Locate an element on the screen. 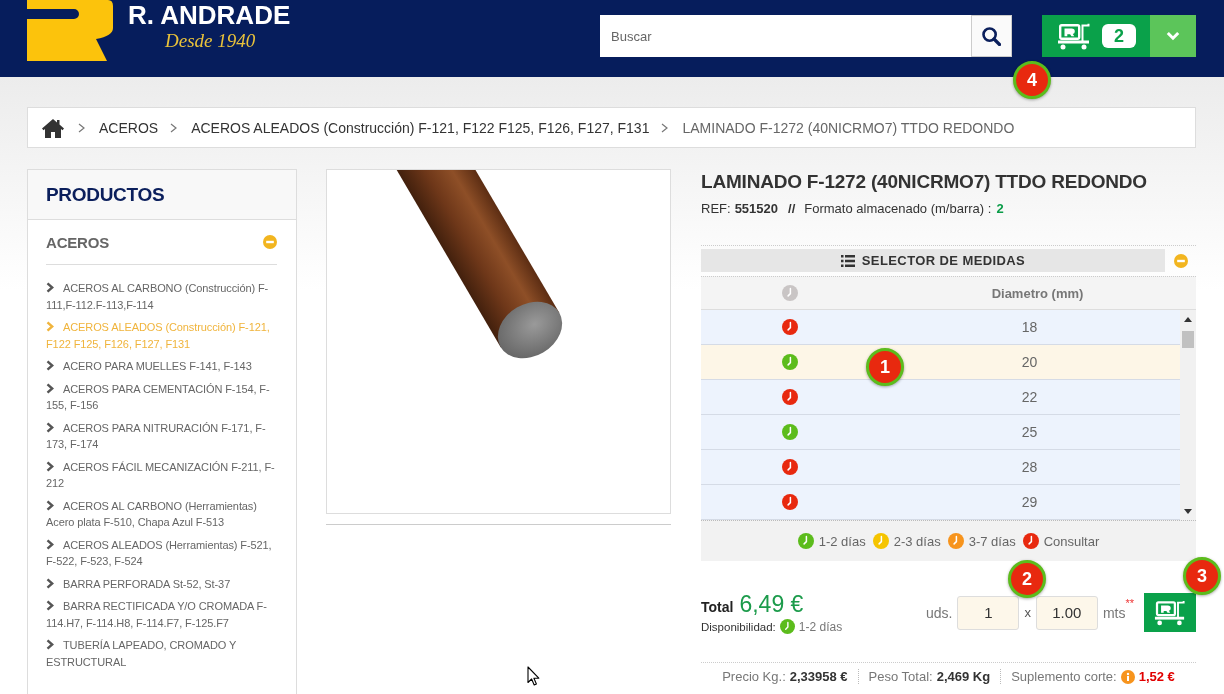 This screenshot has width=1224, height=694. category-link: TUBERÍA LAPEADO, CROMADO Y ESTRUCTURAL is located at coordinates (161, 653).